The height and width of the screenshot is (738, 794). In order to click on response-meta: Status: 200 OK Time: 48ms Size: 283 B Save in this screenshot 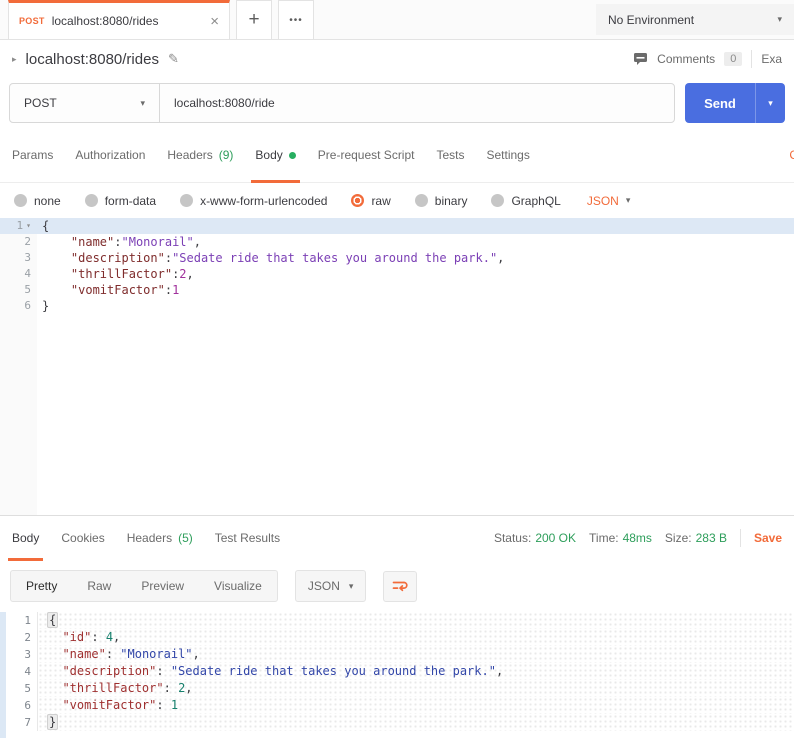, I will do `click(638, 538)`.